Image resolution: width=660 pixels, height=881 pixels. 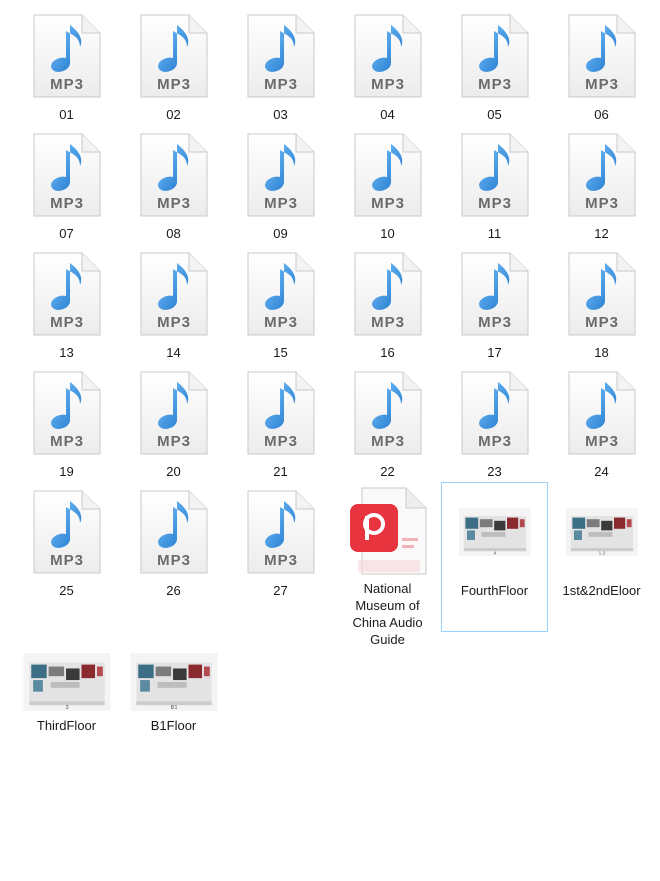 I want to click on file-item: MP3 14, so click(x=173, y=303).